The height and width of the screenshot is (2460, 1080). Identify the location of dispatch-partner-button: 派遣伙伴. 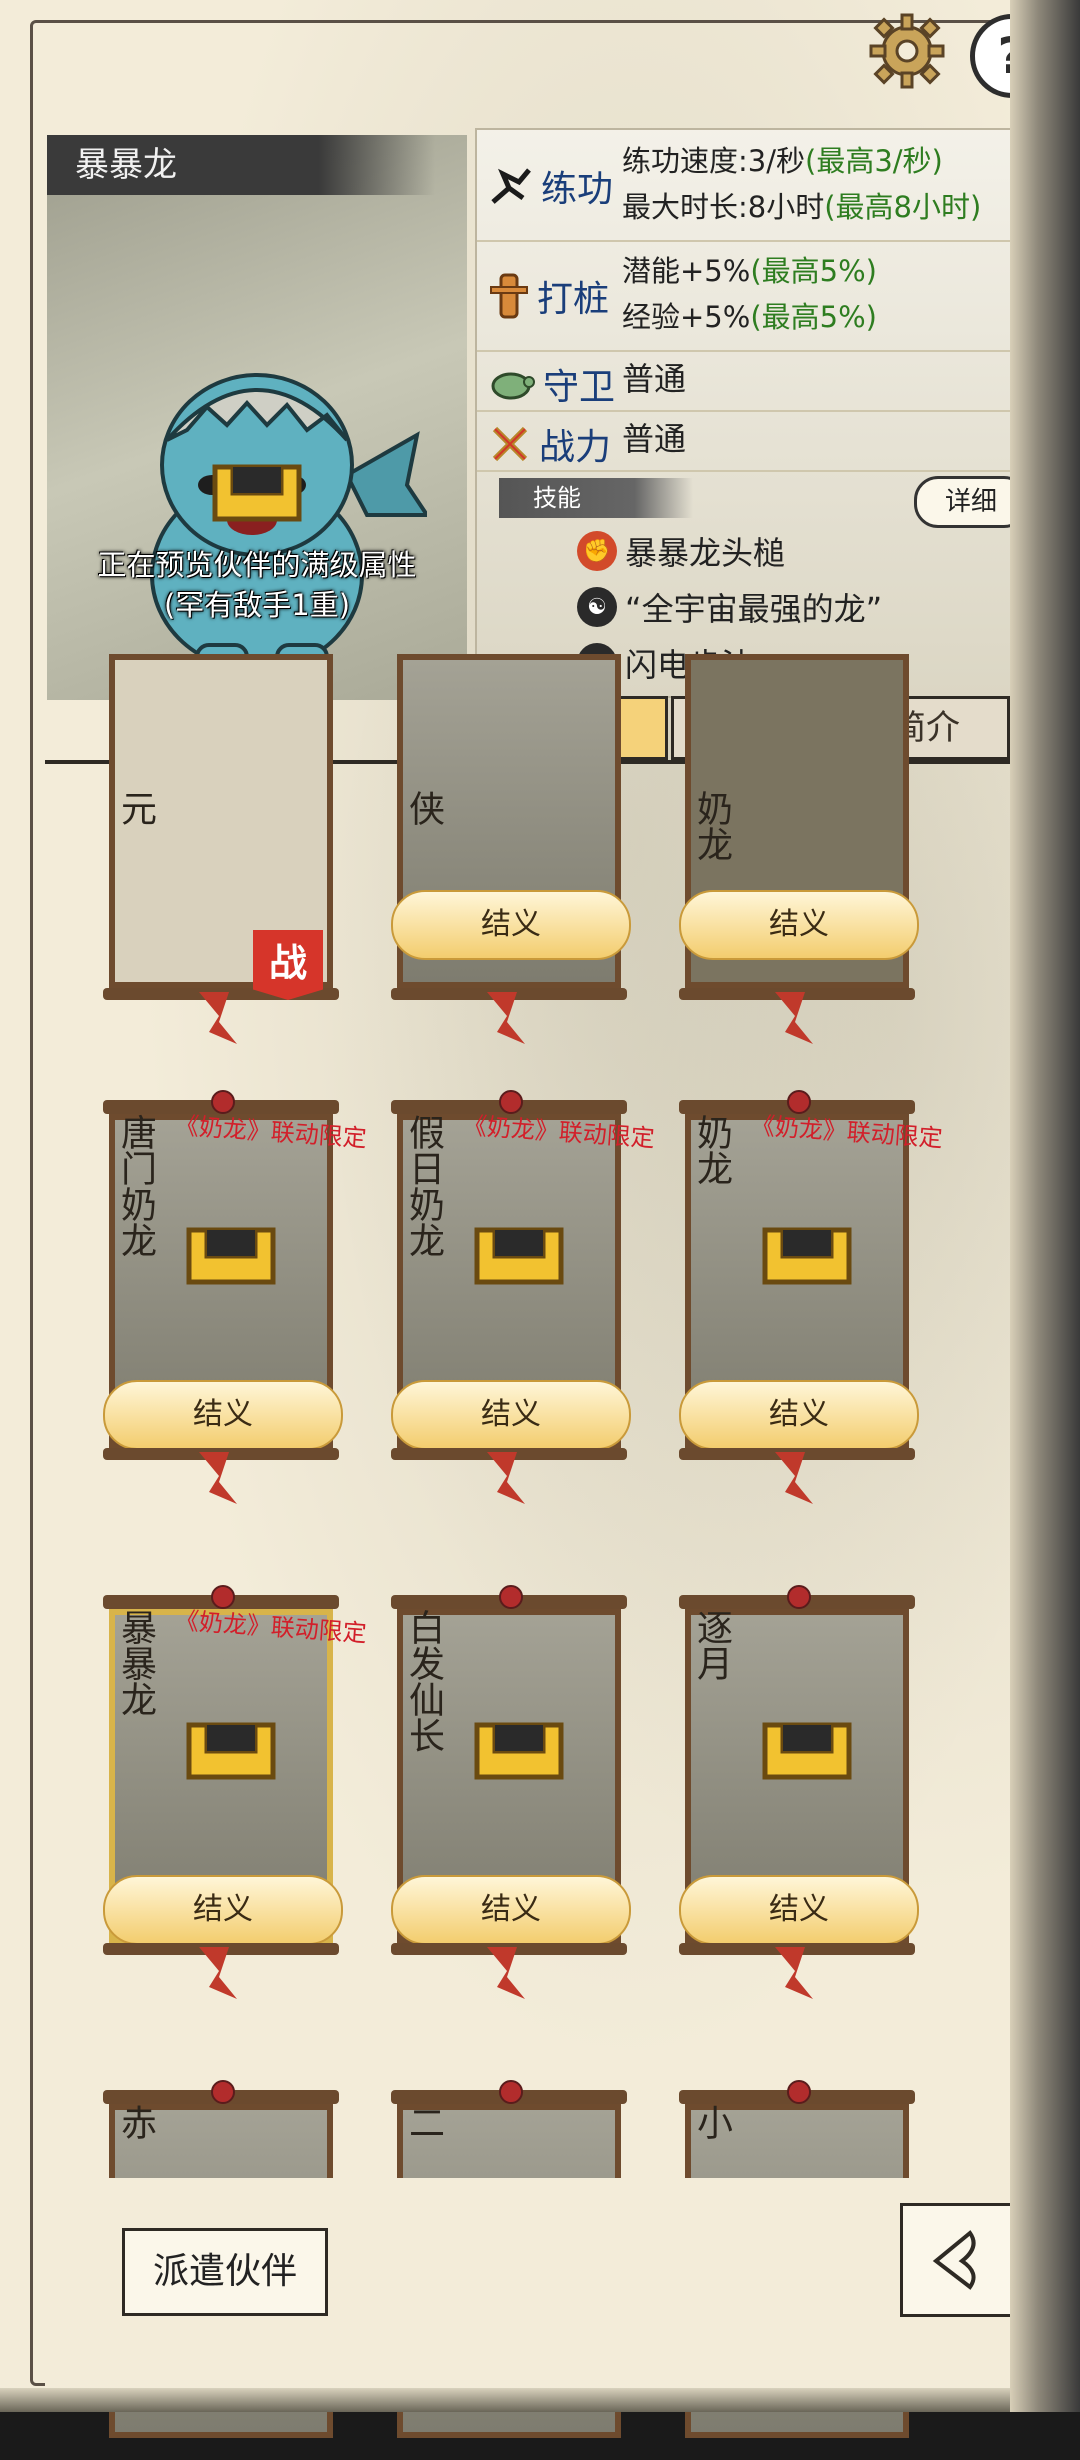
(225, 2272).